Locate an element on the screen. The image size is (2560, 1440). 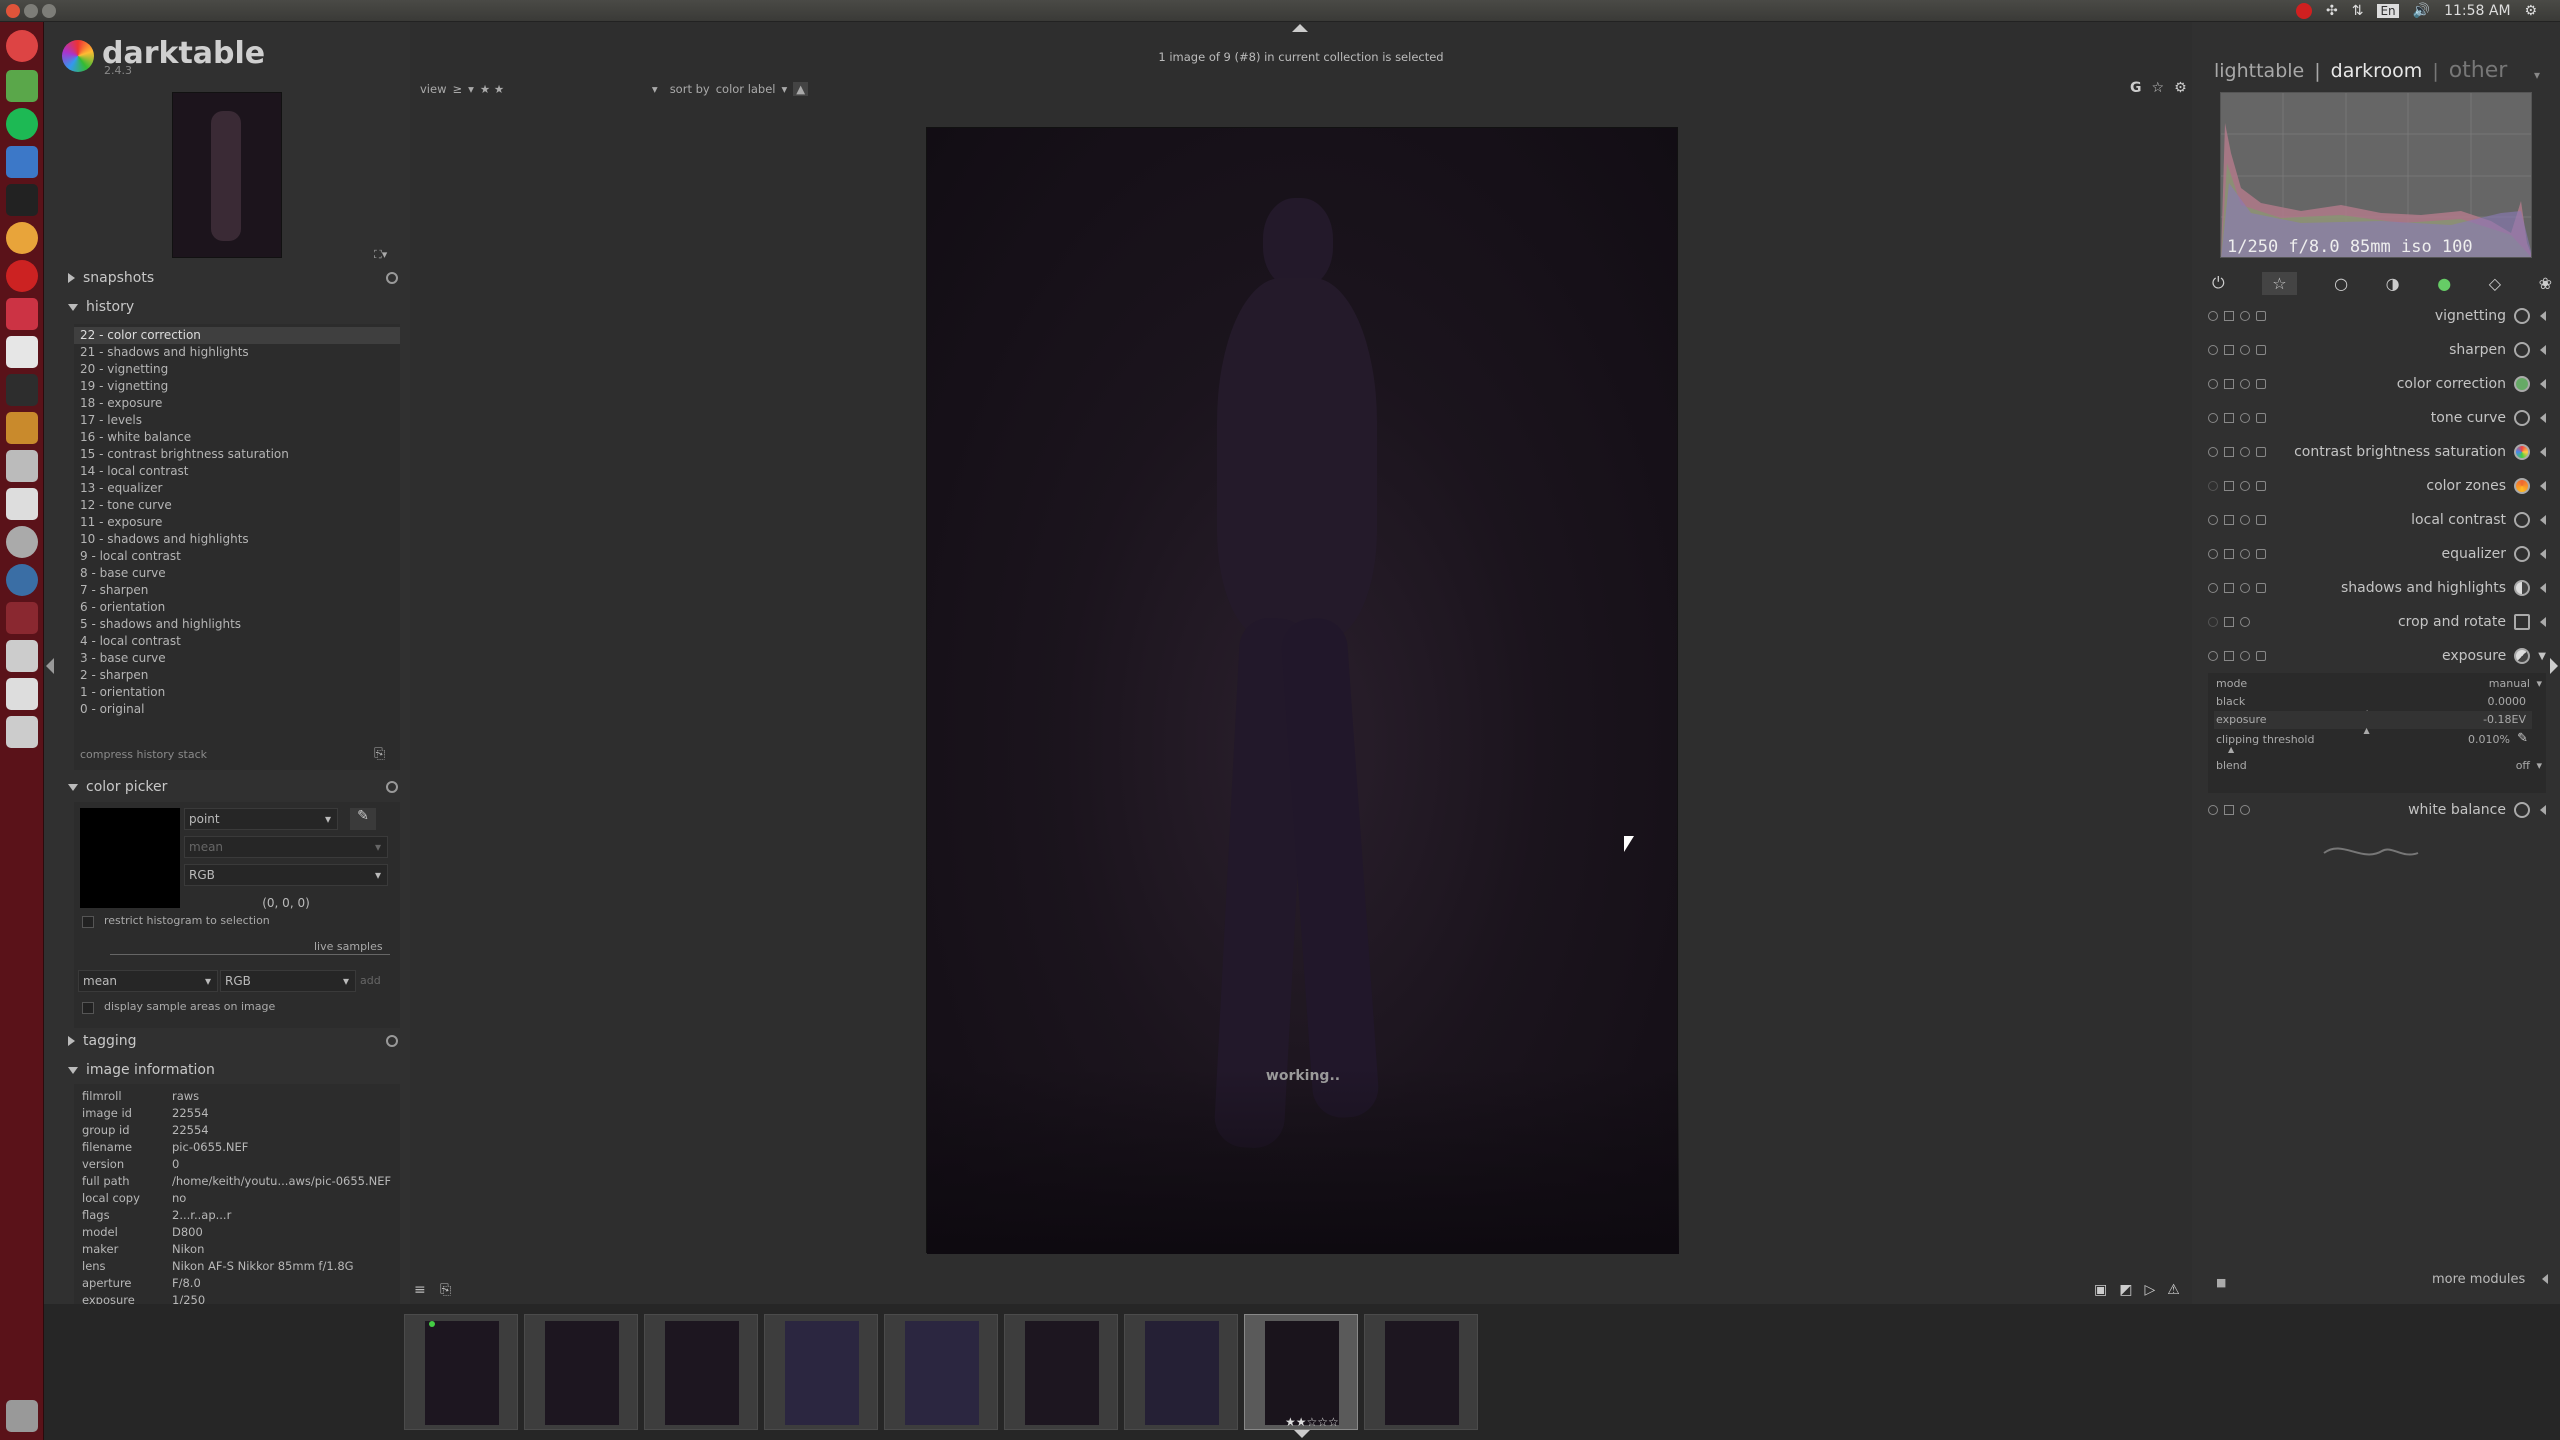
history-item: 8 - base curve is located at coordinates (237, 573).